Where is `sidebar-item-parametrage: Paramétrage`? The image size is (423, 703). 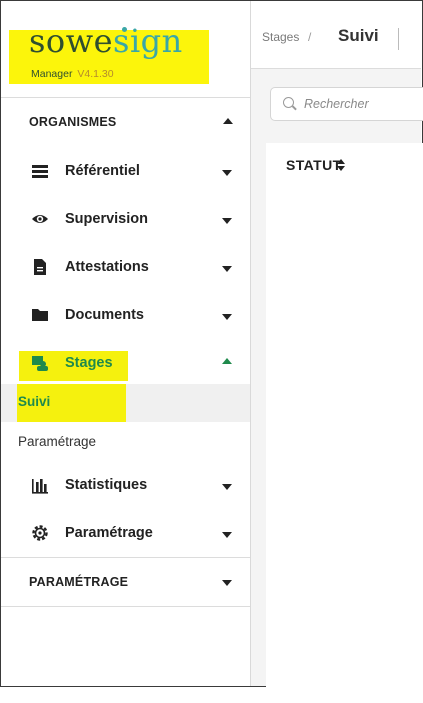 sidebar-item-parametrage: Paramétrage is located at coordinates (125, 534).